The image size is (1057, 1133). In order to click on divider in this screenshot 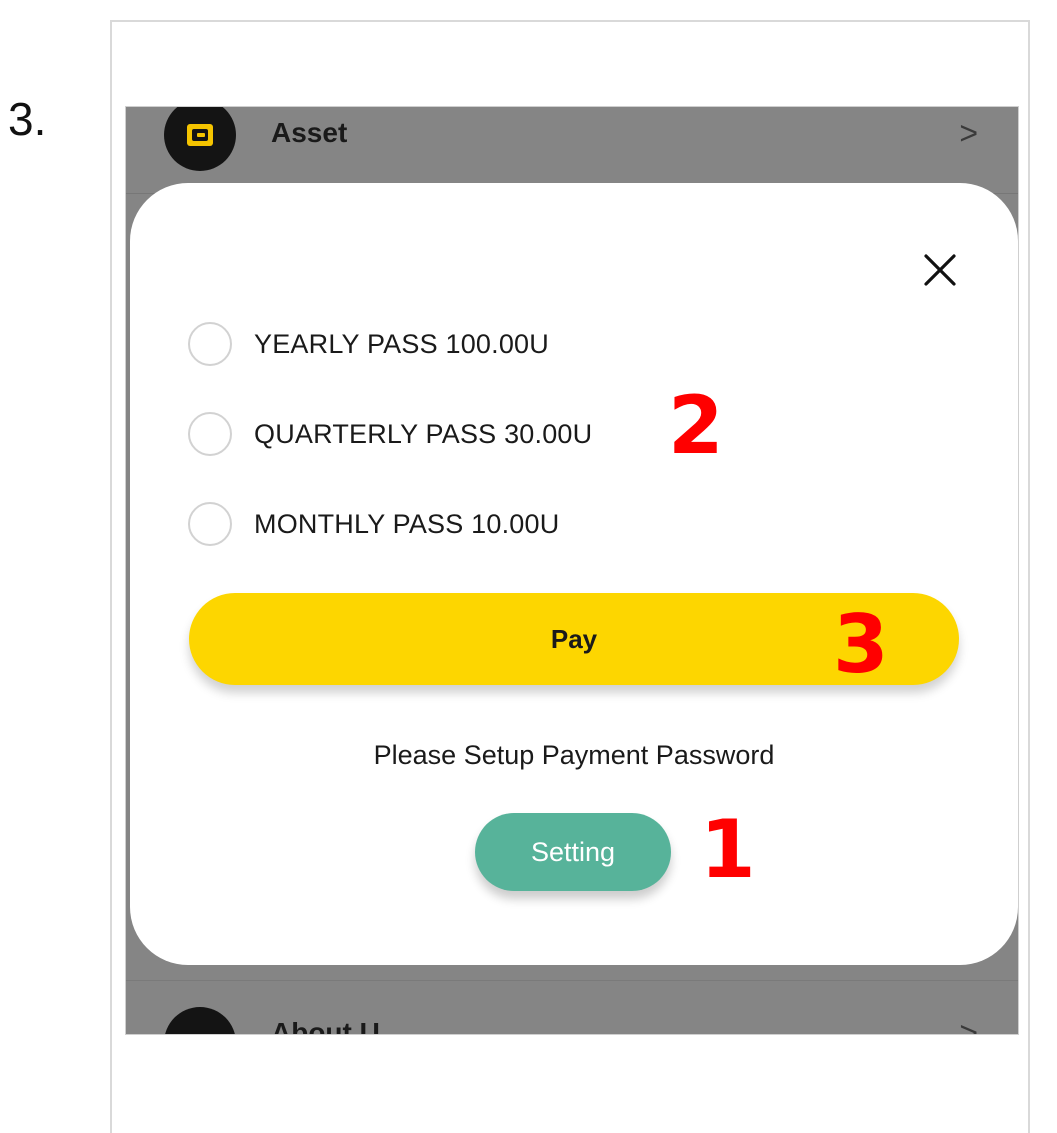, I will do `click(572, 980)`.